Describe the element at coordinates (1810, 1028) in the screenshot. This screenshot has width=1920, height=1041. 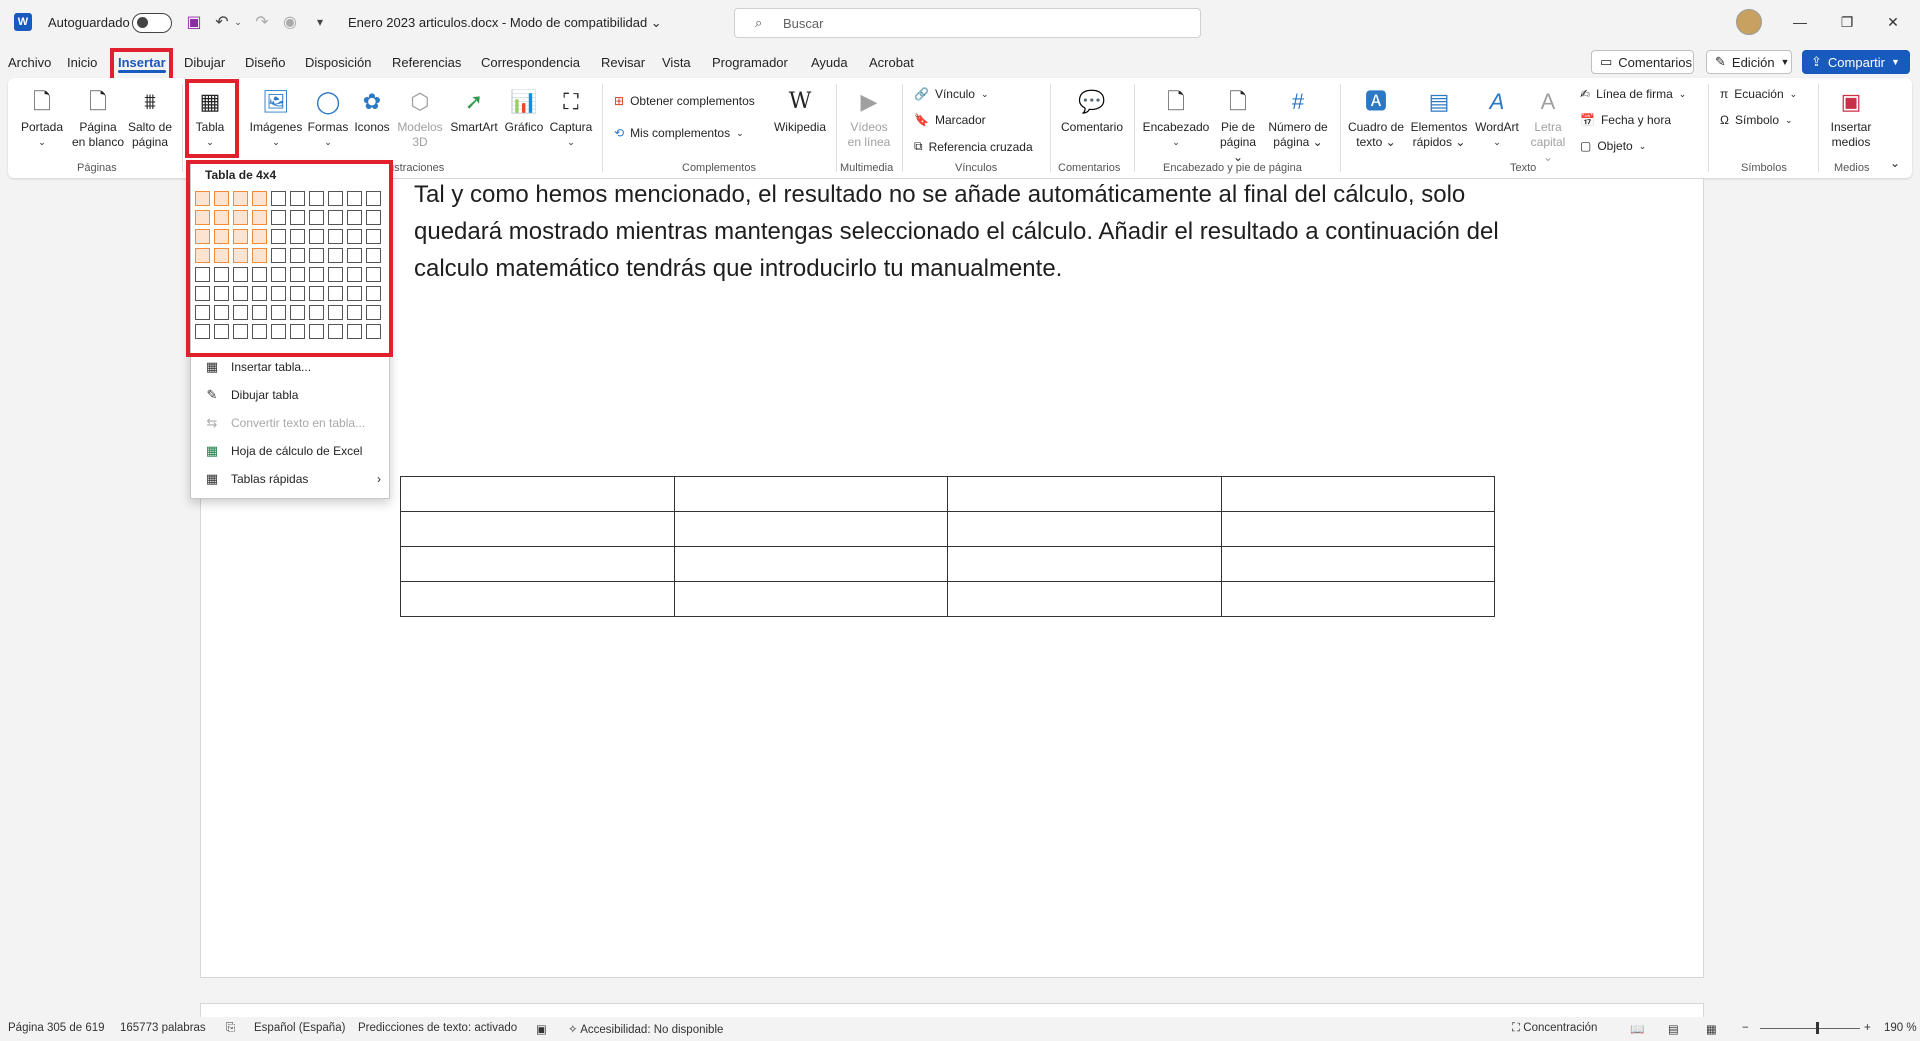
I see `zoom-slider` at that location.